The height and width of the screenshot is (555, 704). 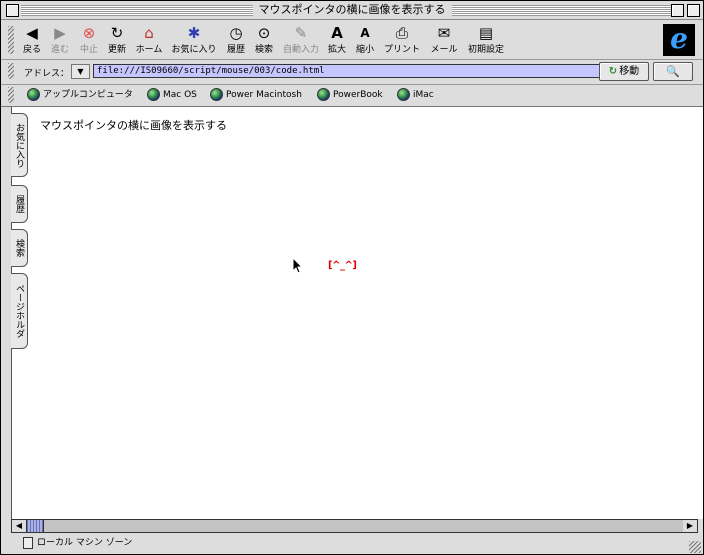 I want to click on zoom-box, so click(x=677, y=10).